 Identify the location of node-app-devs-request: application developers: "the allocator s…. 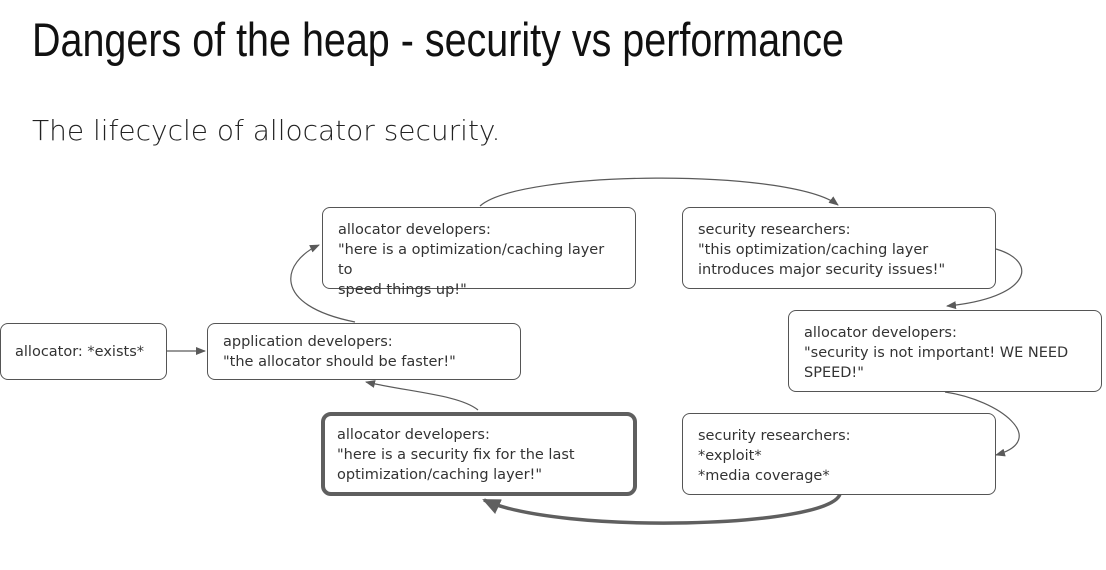
(364, 351).